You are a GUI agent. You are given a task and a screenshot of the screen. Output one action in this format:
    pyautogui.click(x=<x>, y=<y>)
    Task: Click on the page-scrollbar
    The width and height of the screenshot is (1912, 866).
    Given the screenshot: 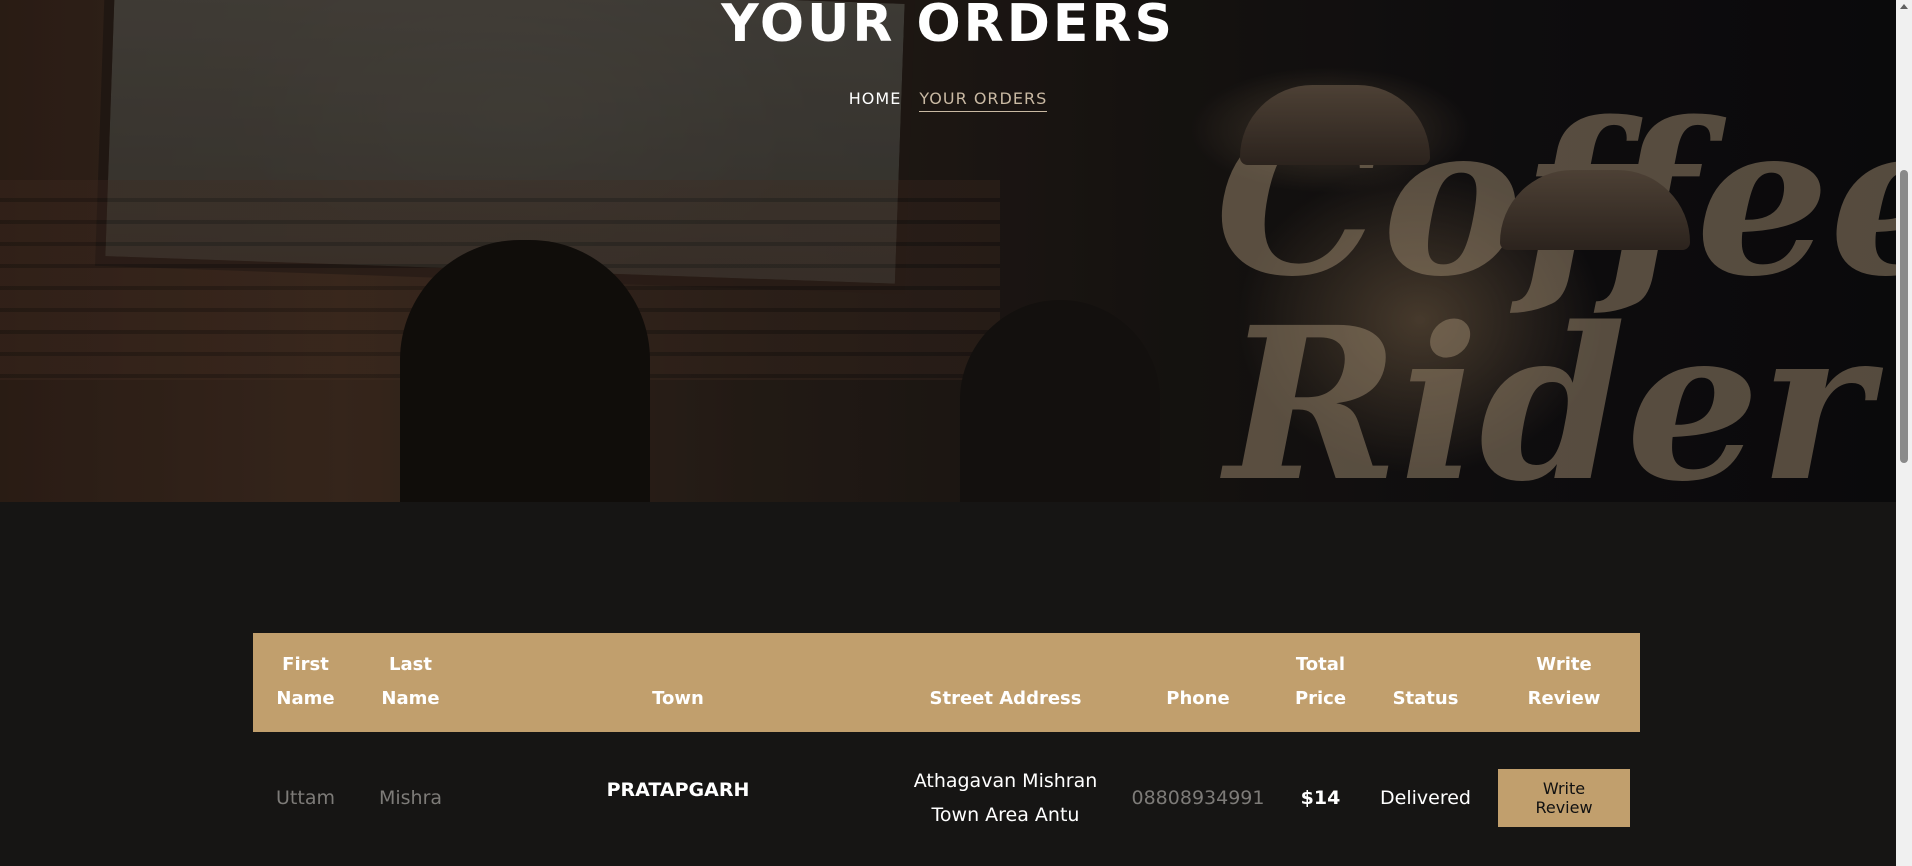 What is the action you would take?
    pyautogui.click(x=1904, y=433)
    